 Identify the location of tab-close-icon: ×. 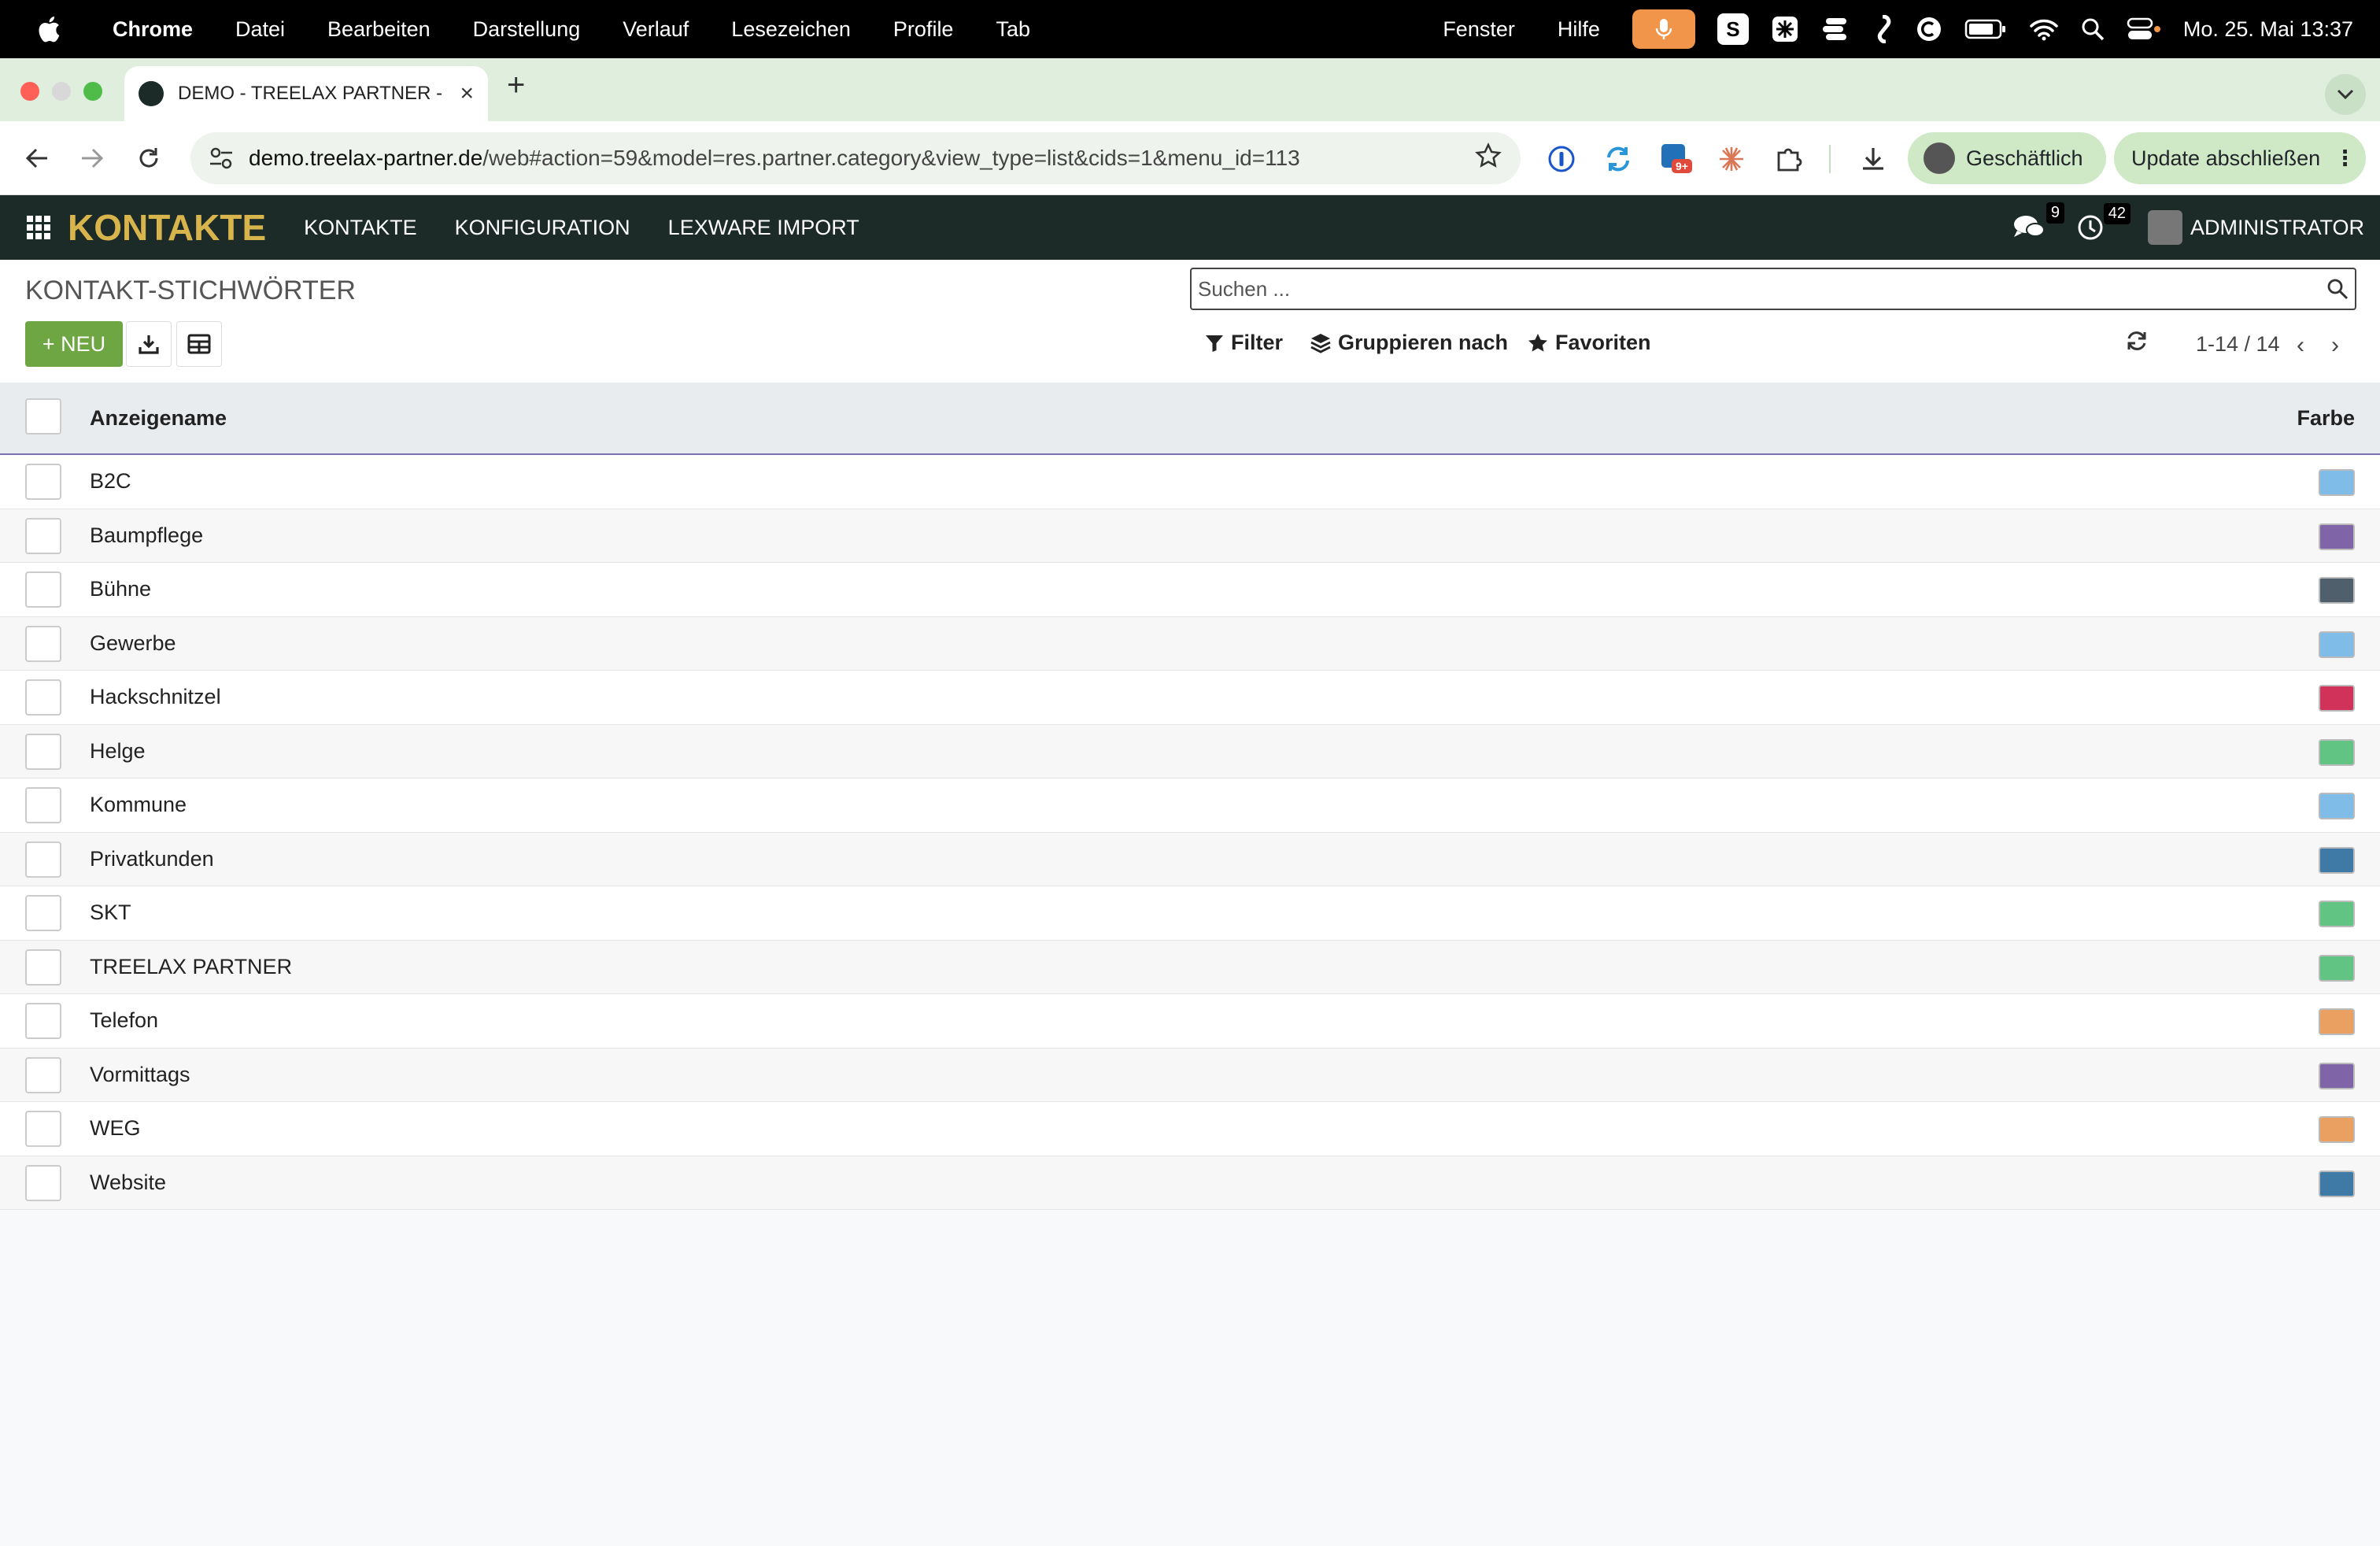
(467, 94).